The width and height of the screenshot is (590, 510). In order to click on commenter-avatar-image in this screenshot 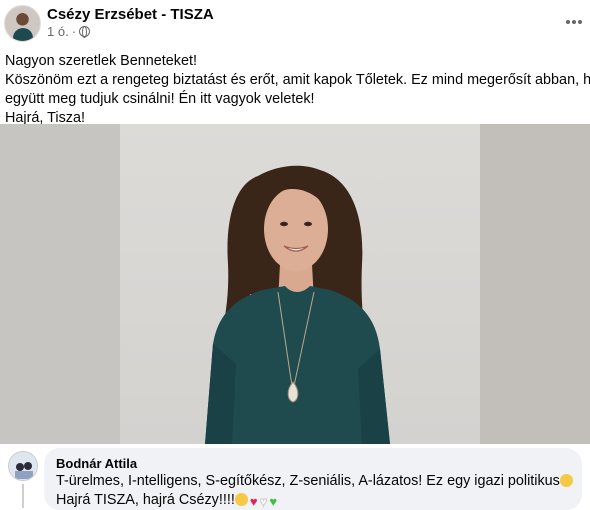, I will do `click(23, 466)`.